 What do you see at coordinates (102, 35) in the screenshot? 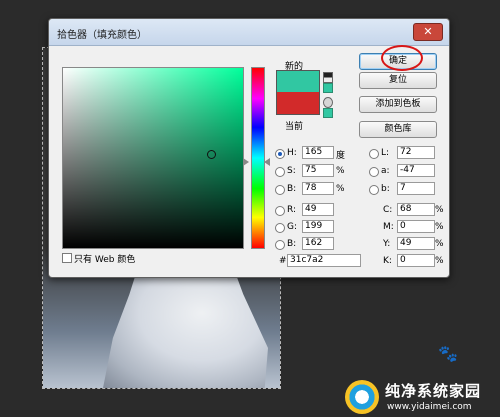
I see `dialog-title: 拾色器（填充颜色）` at bounding box center [102, 35].